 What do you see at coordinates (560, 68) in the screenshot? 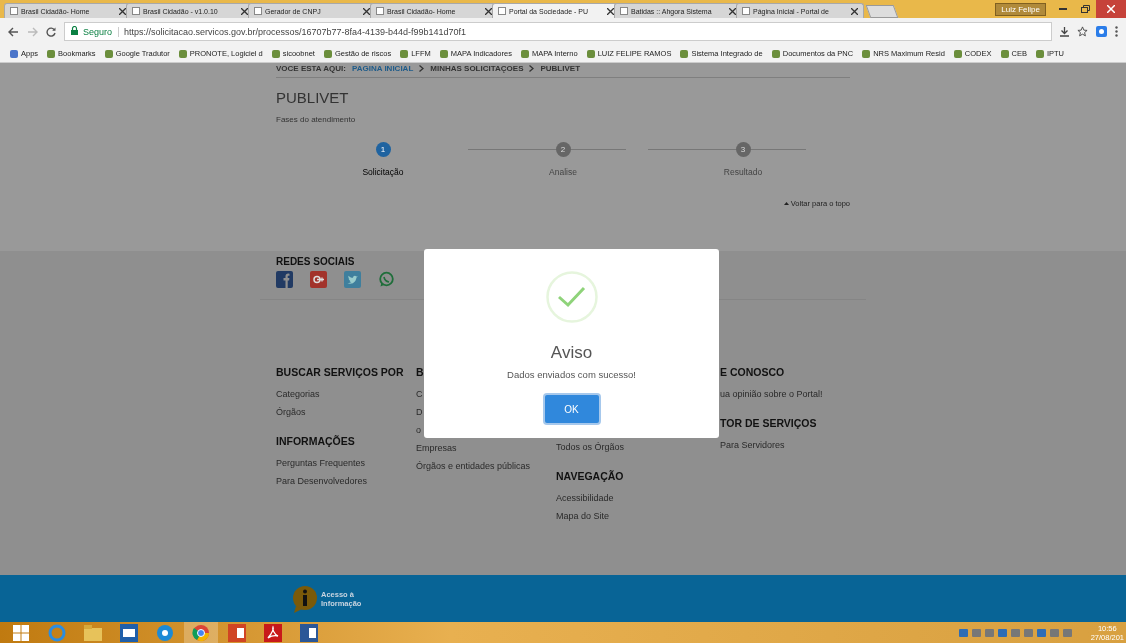
I see `breadcrumb-item: PUBLIVET` at bounding box center [560, 68].